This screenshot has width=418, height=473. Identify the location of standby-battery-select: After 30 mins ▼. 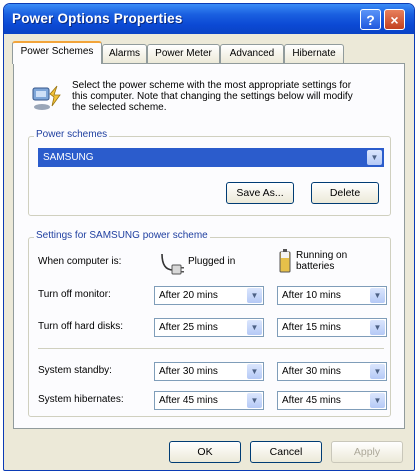
(332, 371).